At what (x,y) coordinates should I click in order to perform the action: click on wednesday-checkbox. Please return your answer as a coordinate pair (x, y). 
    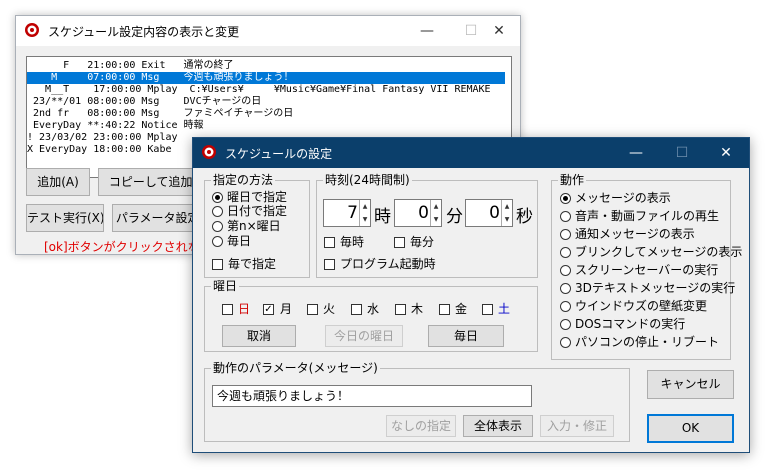
    Looking at the image, I should click on (356, 309).